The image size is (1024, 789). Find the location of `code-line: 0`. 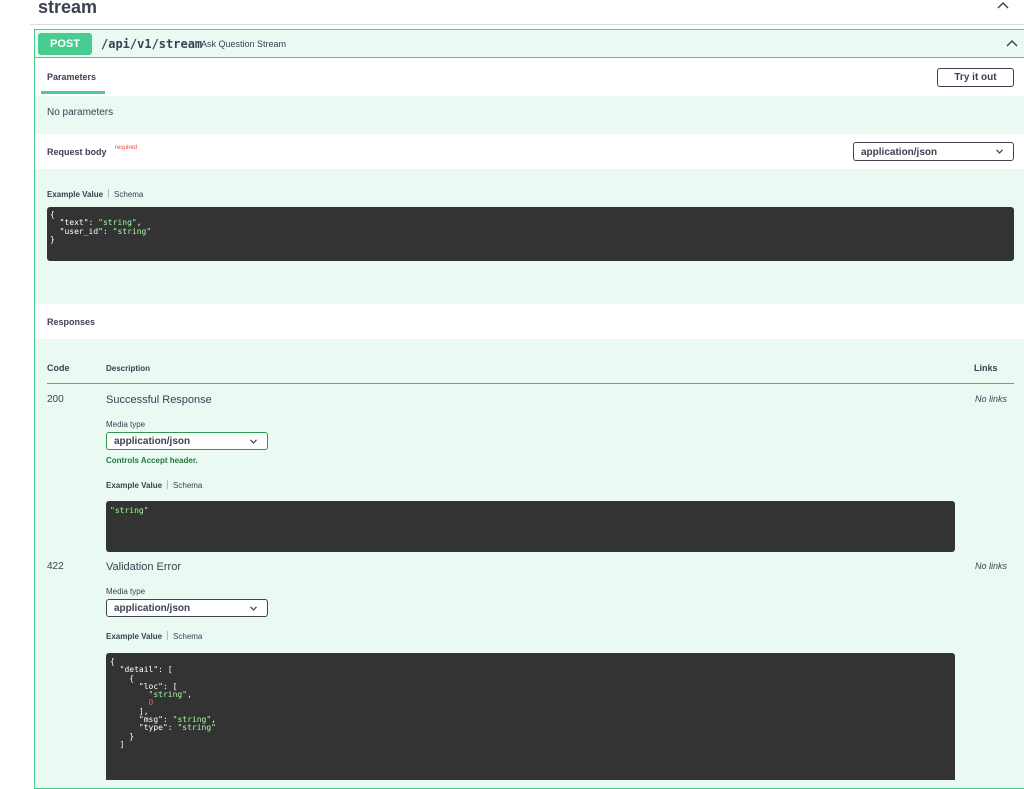

code-line: 0 is located at coordinates (530, 703).